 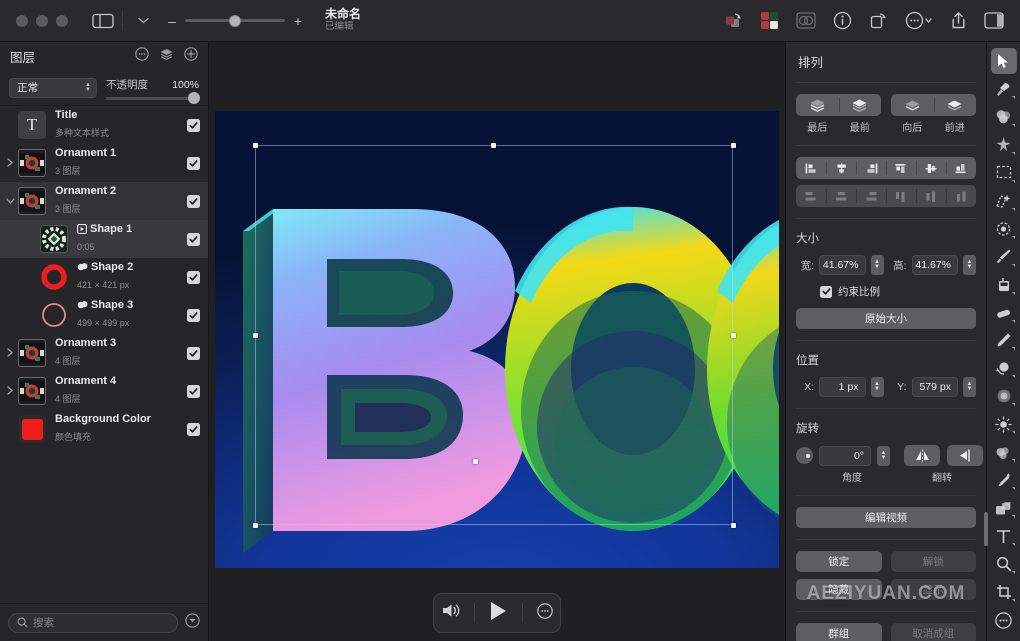 I want to click on layer-row-ornament-2: Ornament 2 3 图层, so click(x=104, y=201).